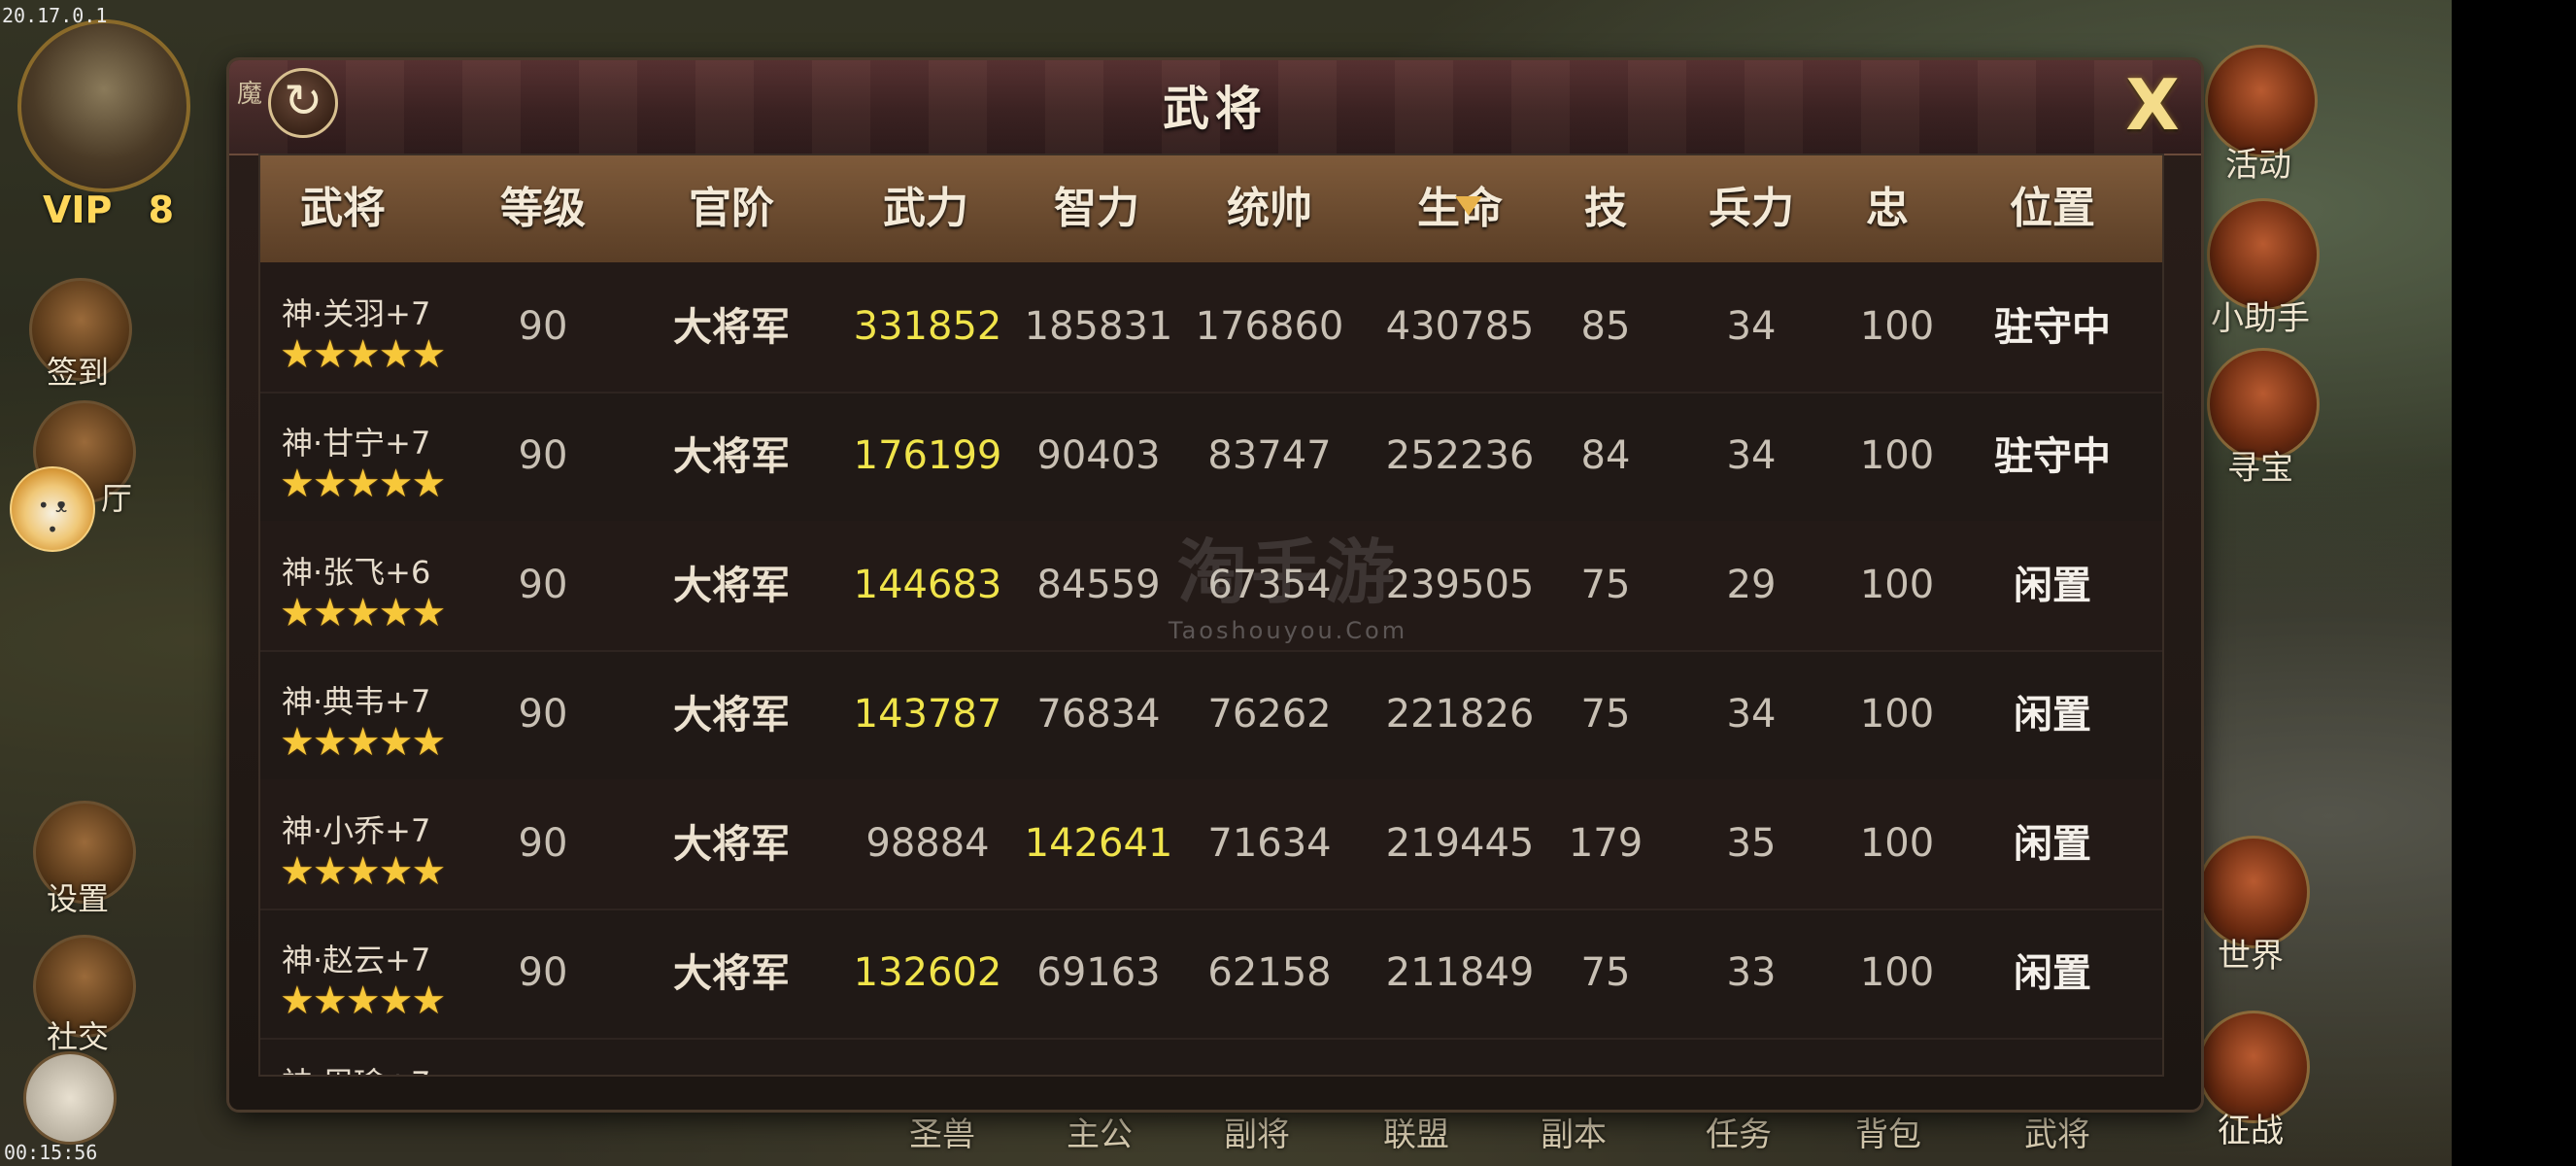 The width and height of the screenshot is (2576, 1166). Describe the element at coordinates (77, 1036) in the screenshot. I see `social-label: 社交` at that location.